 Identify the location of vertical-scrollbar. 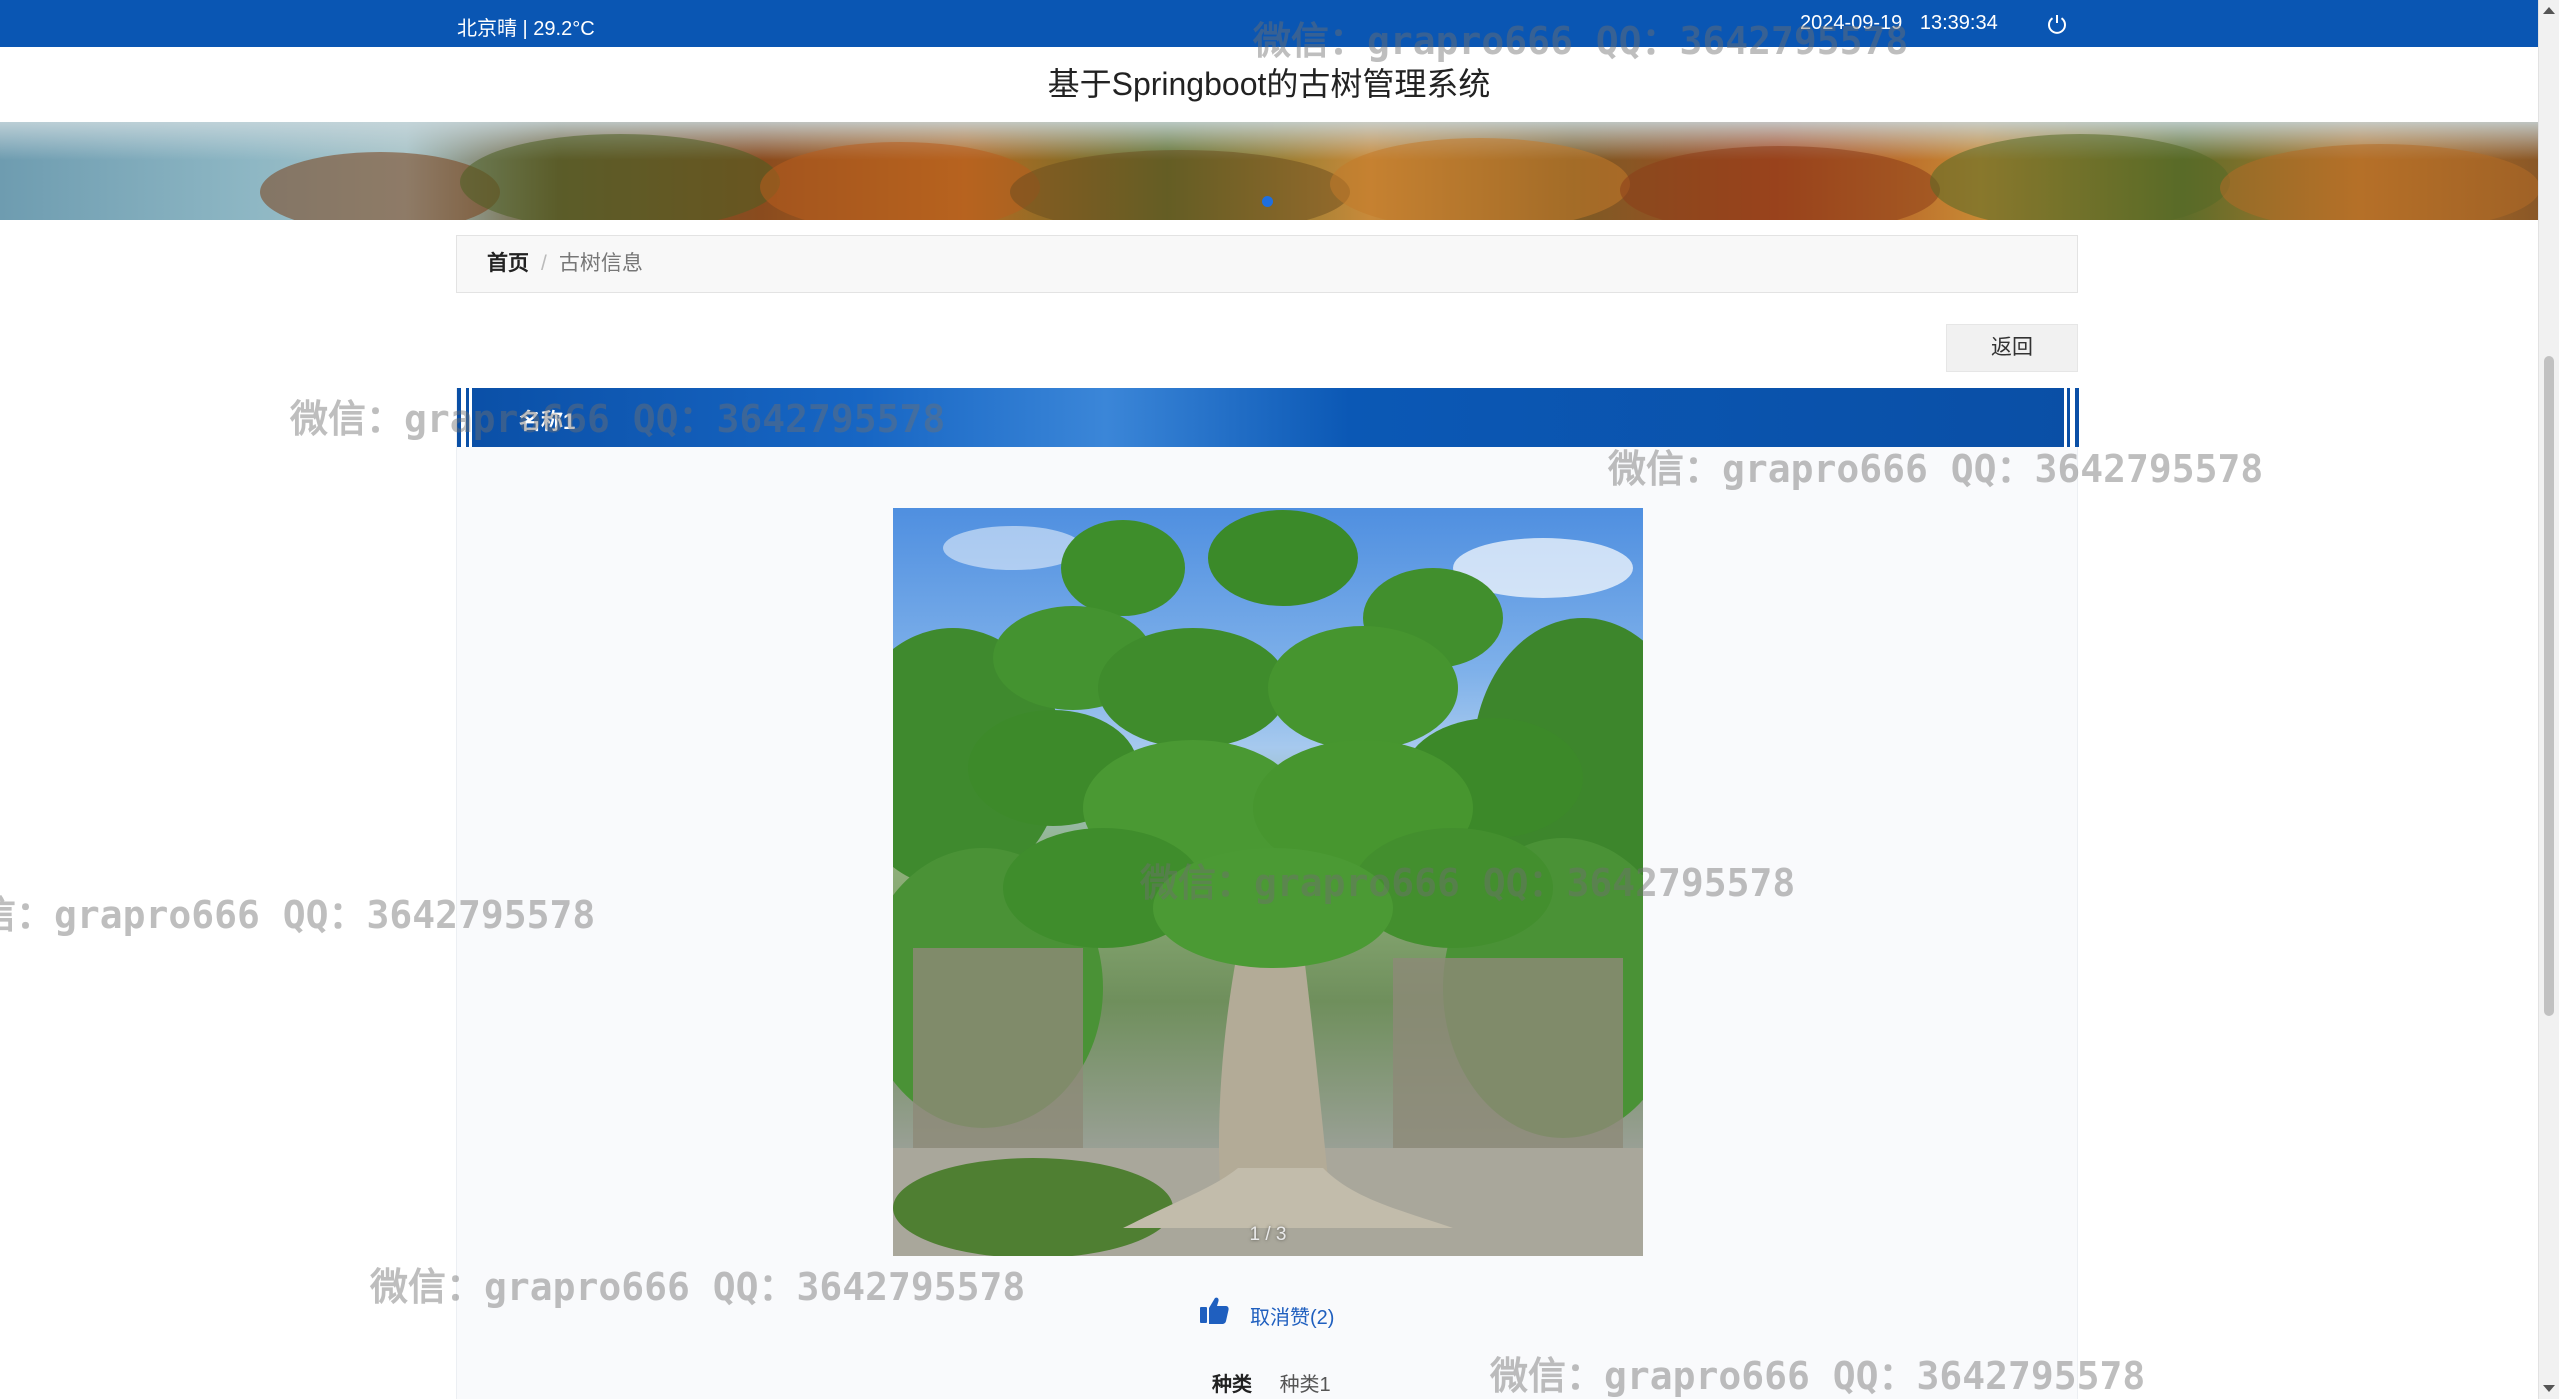
(2548, 699).